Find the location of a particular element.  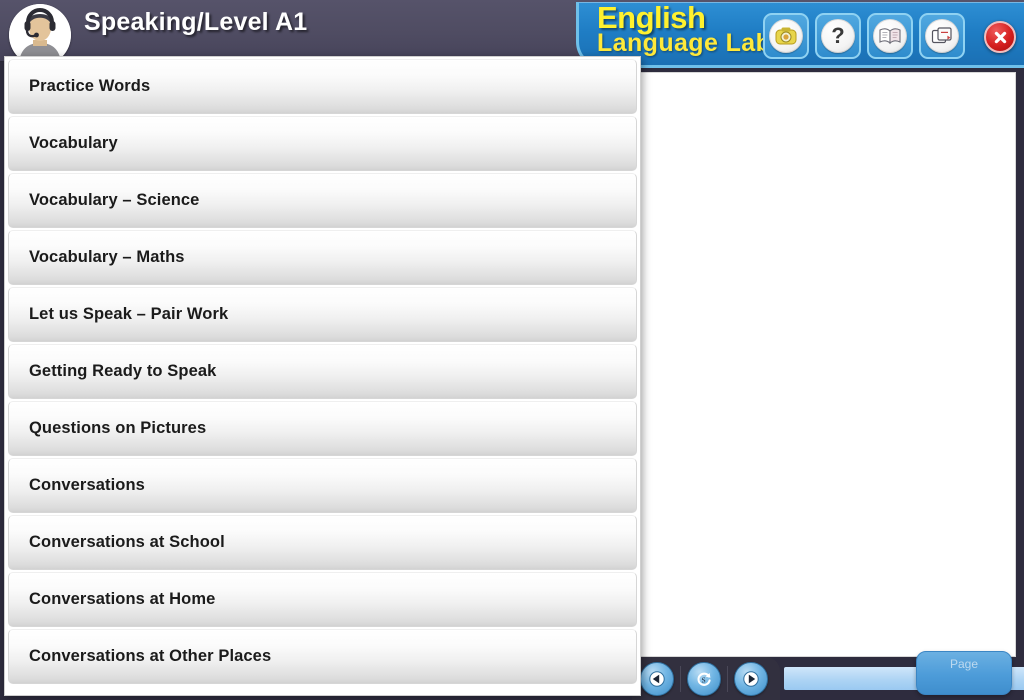

list-item-label: Questions on Pictures is located at coordinates (118, 428).